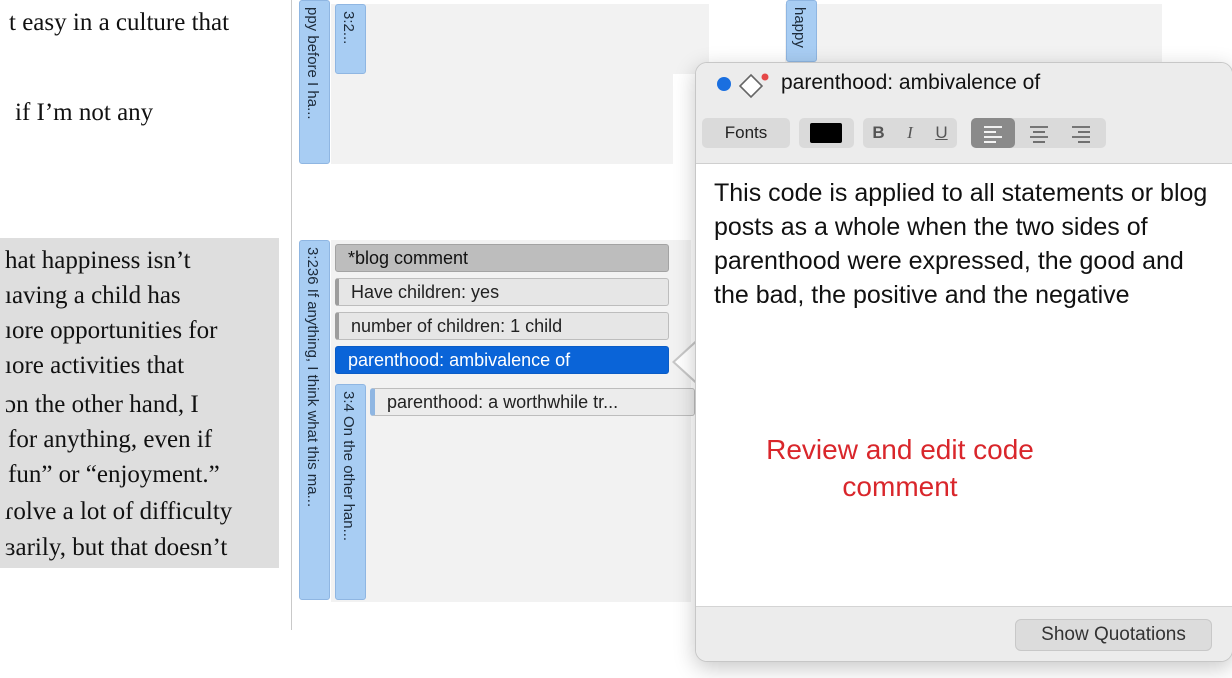  I want to click on code-tag-selected: parenthood: ambivalence of, so click(502, 360).